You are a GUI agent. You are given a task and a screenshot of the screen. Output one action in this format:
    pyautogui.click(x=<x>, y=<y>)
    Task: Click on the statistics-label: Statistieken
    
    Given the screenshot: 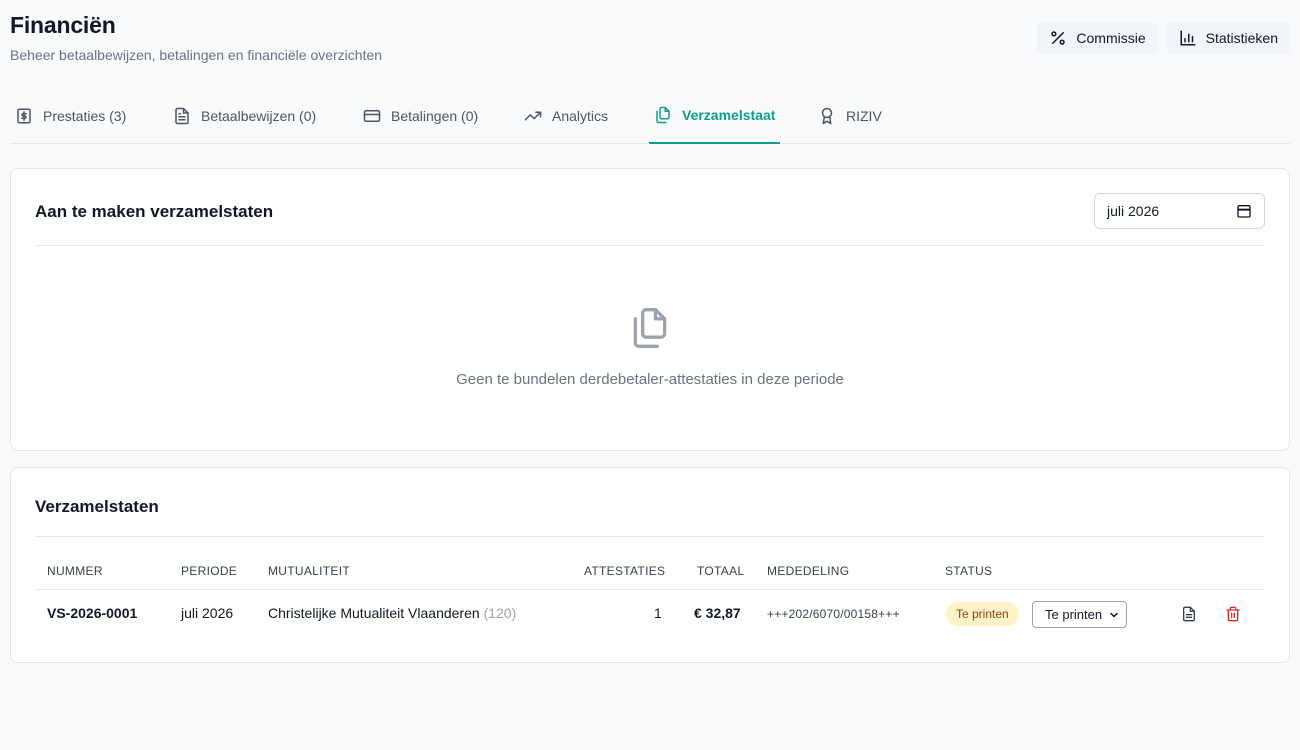 What is the action you would take?
    pyautogui.click(x=1241, y=38)
    